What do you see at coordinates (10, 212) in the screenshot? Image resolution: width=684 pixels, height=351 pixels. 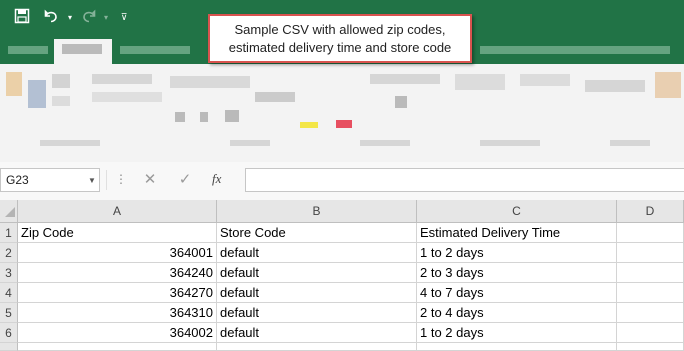 I see `select-all-icon` at bounding box center [10, 212].